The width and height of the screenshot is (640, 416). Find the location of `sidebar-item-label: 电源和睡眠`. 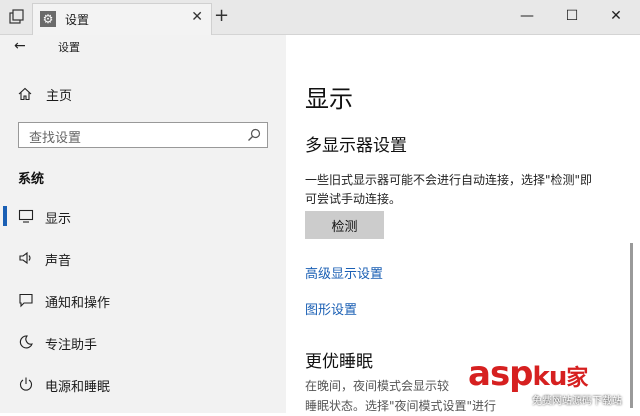

sidebar-item-label: 电源和睡眠 is located at coordinates (78, 387).